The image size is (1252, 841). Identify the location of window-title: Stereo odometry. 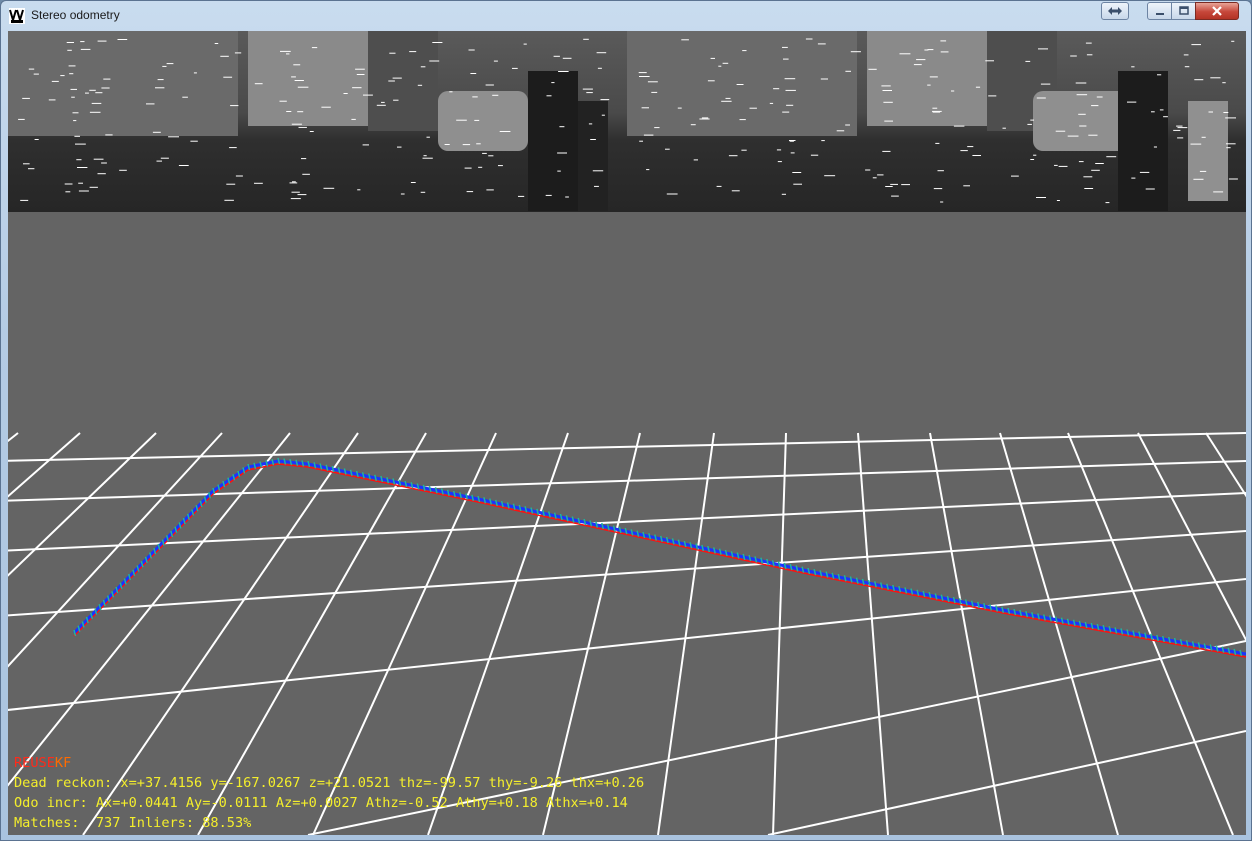
(75, 15).